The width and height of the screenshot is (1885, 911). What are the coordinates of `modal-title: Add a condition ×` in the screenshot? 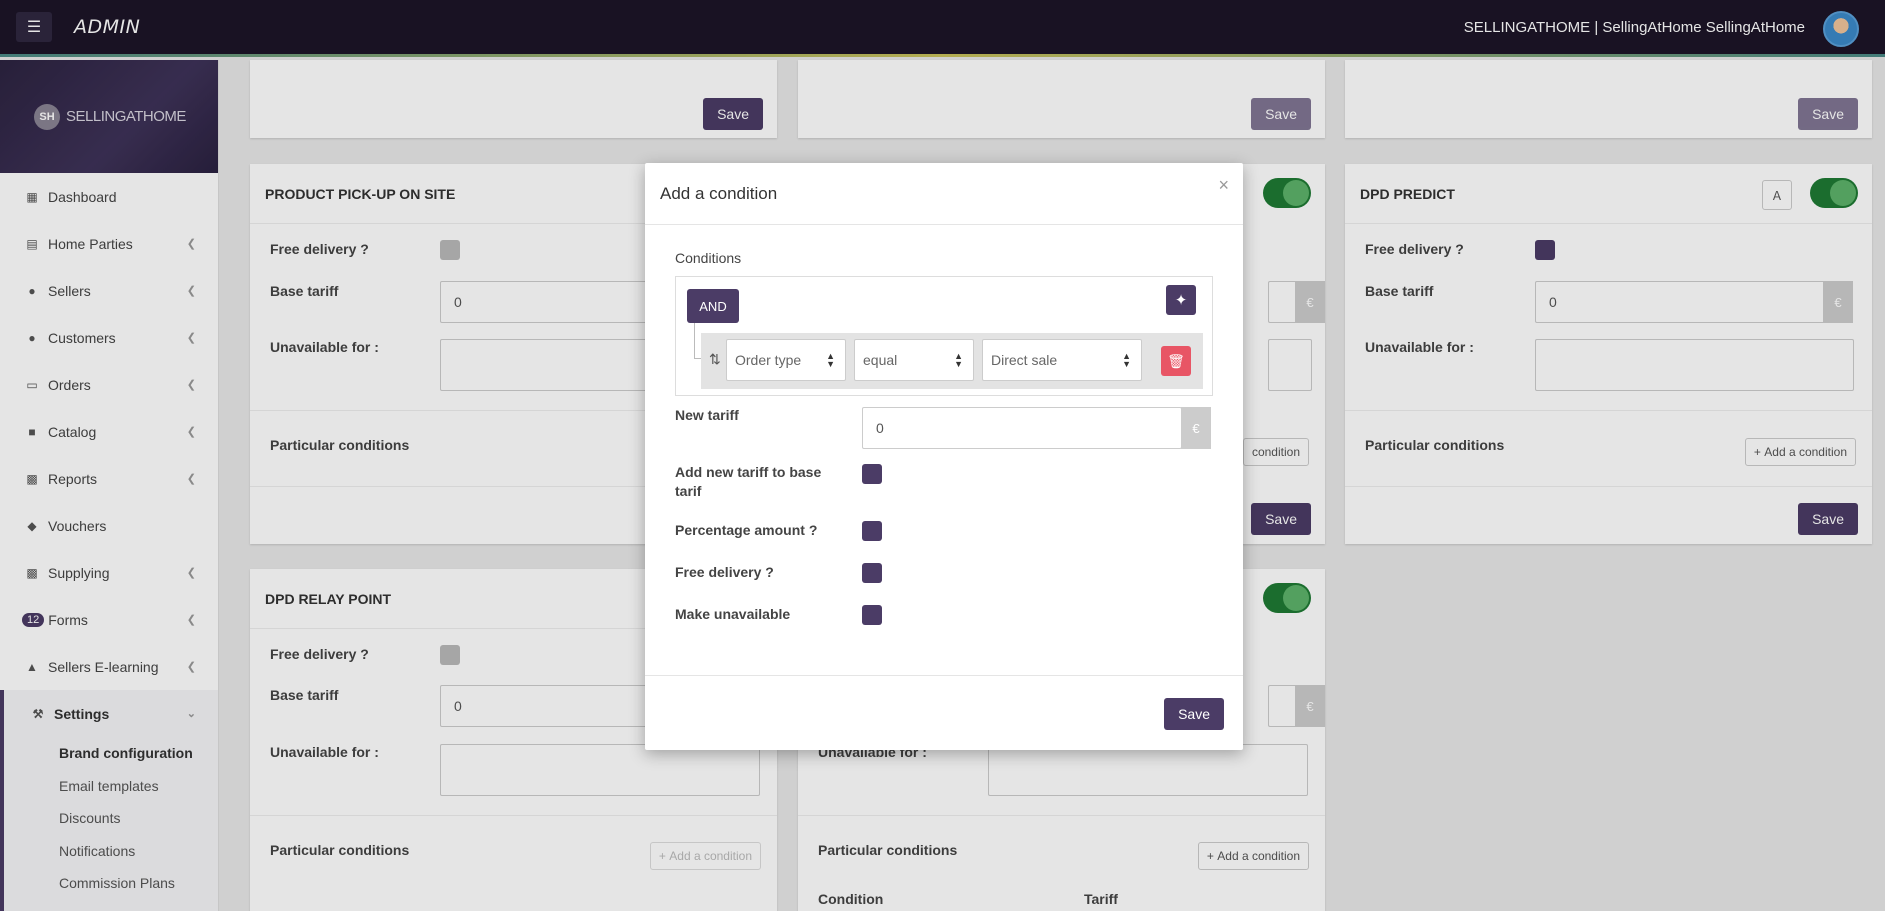 It's located at (944, 194).